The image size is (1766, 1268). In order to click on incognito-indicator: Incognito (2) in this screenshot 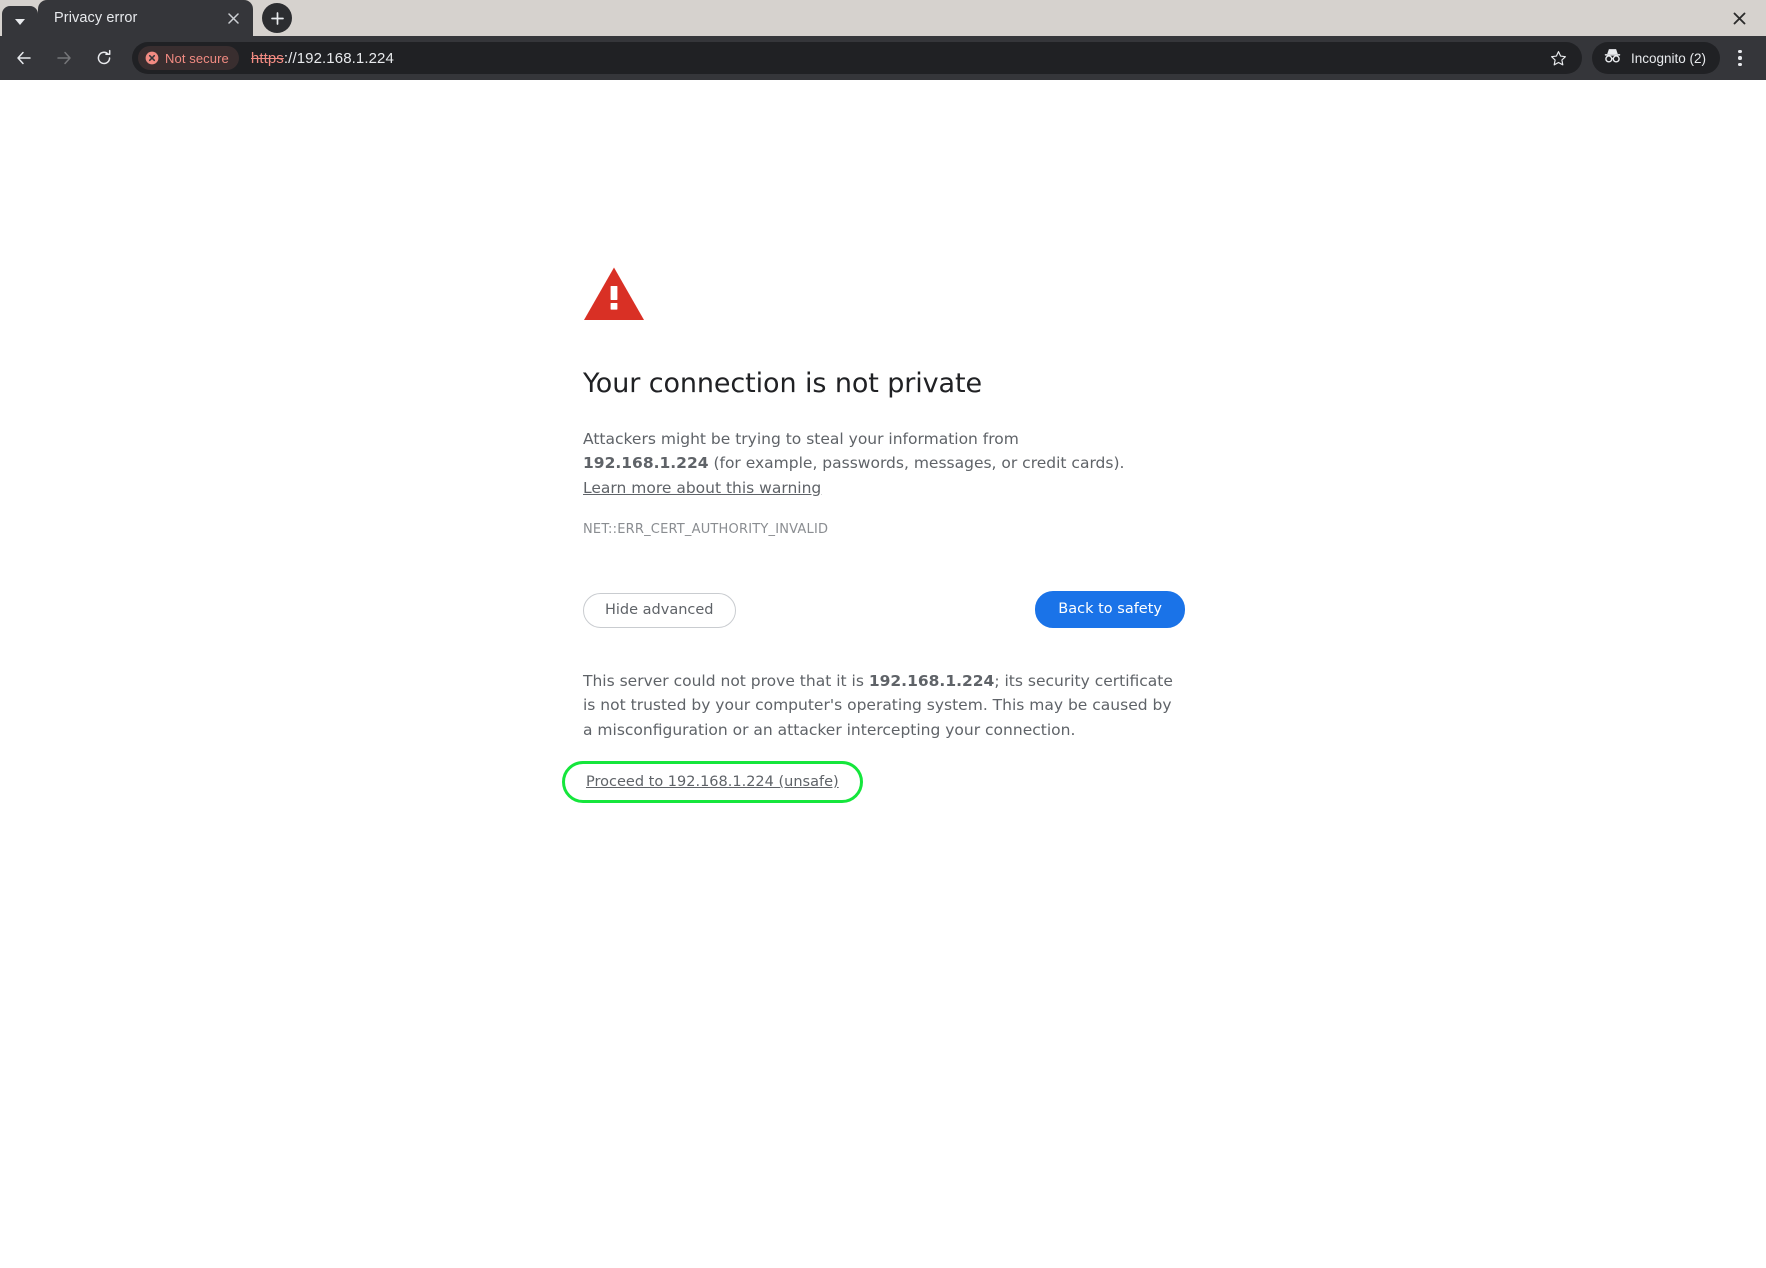, I will do `click(1655, 58)`.